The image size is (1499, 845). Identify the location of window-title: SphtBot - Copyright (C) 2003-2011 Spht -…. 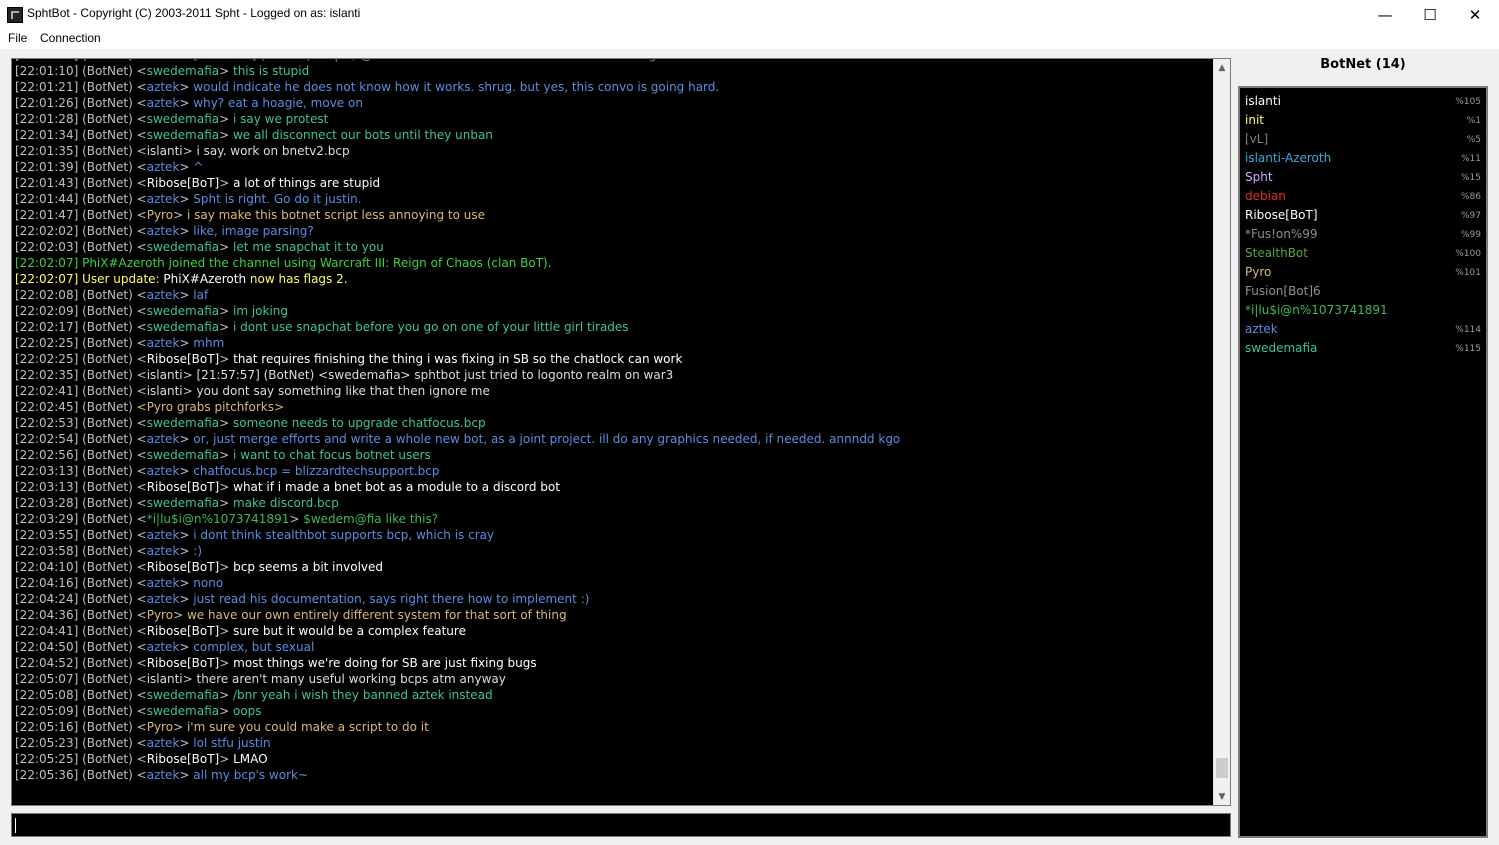
(194, 13).